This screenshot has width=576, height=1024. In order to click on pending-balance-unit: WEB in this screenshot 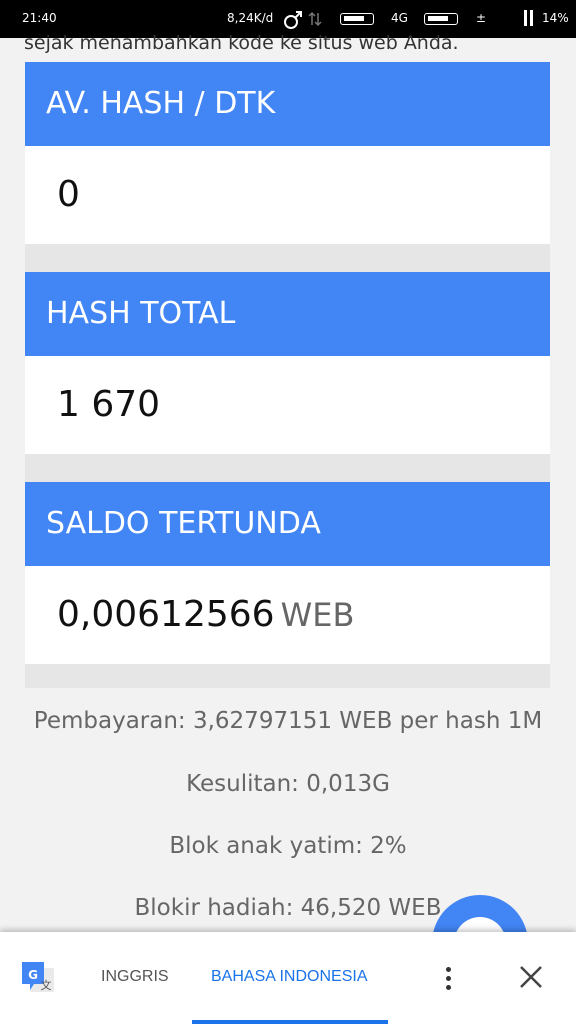, I will do `click(317, 615)`.